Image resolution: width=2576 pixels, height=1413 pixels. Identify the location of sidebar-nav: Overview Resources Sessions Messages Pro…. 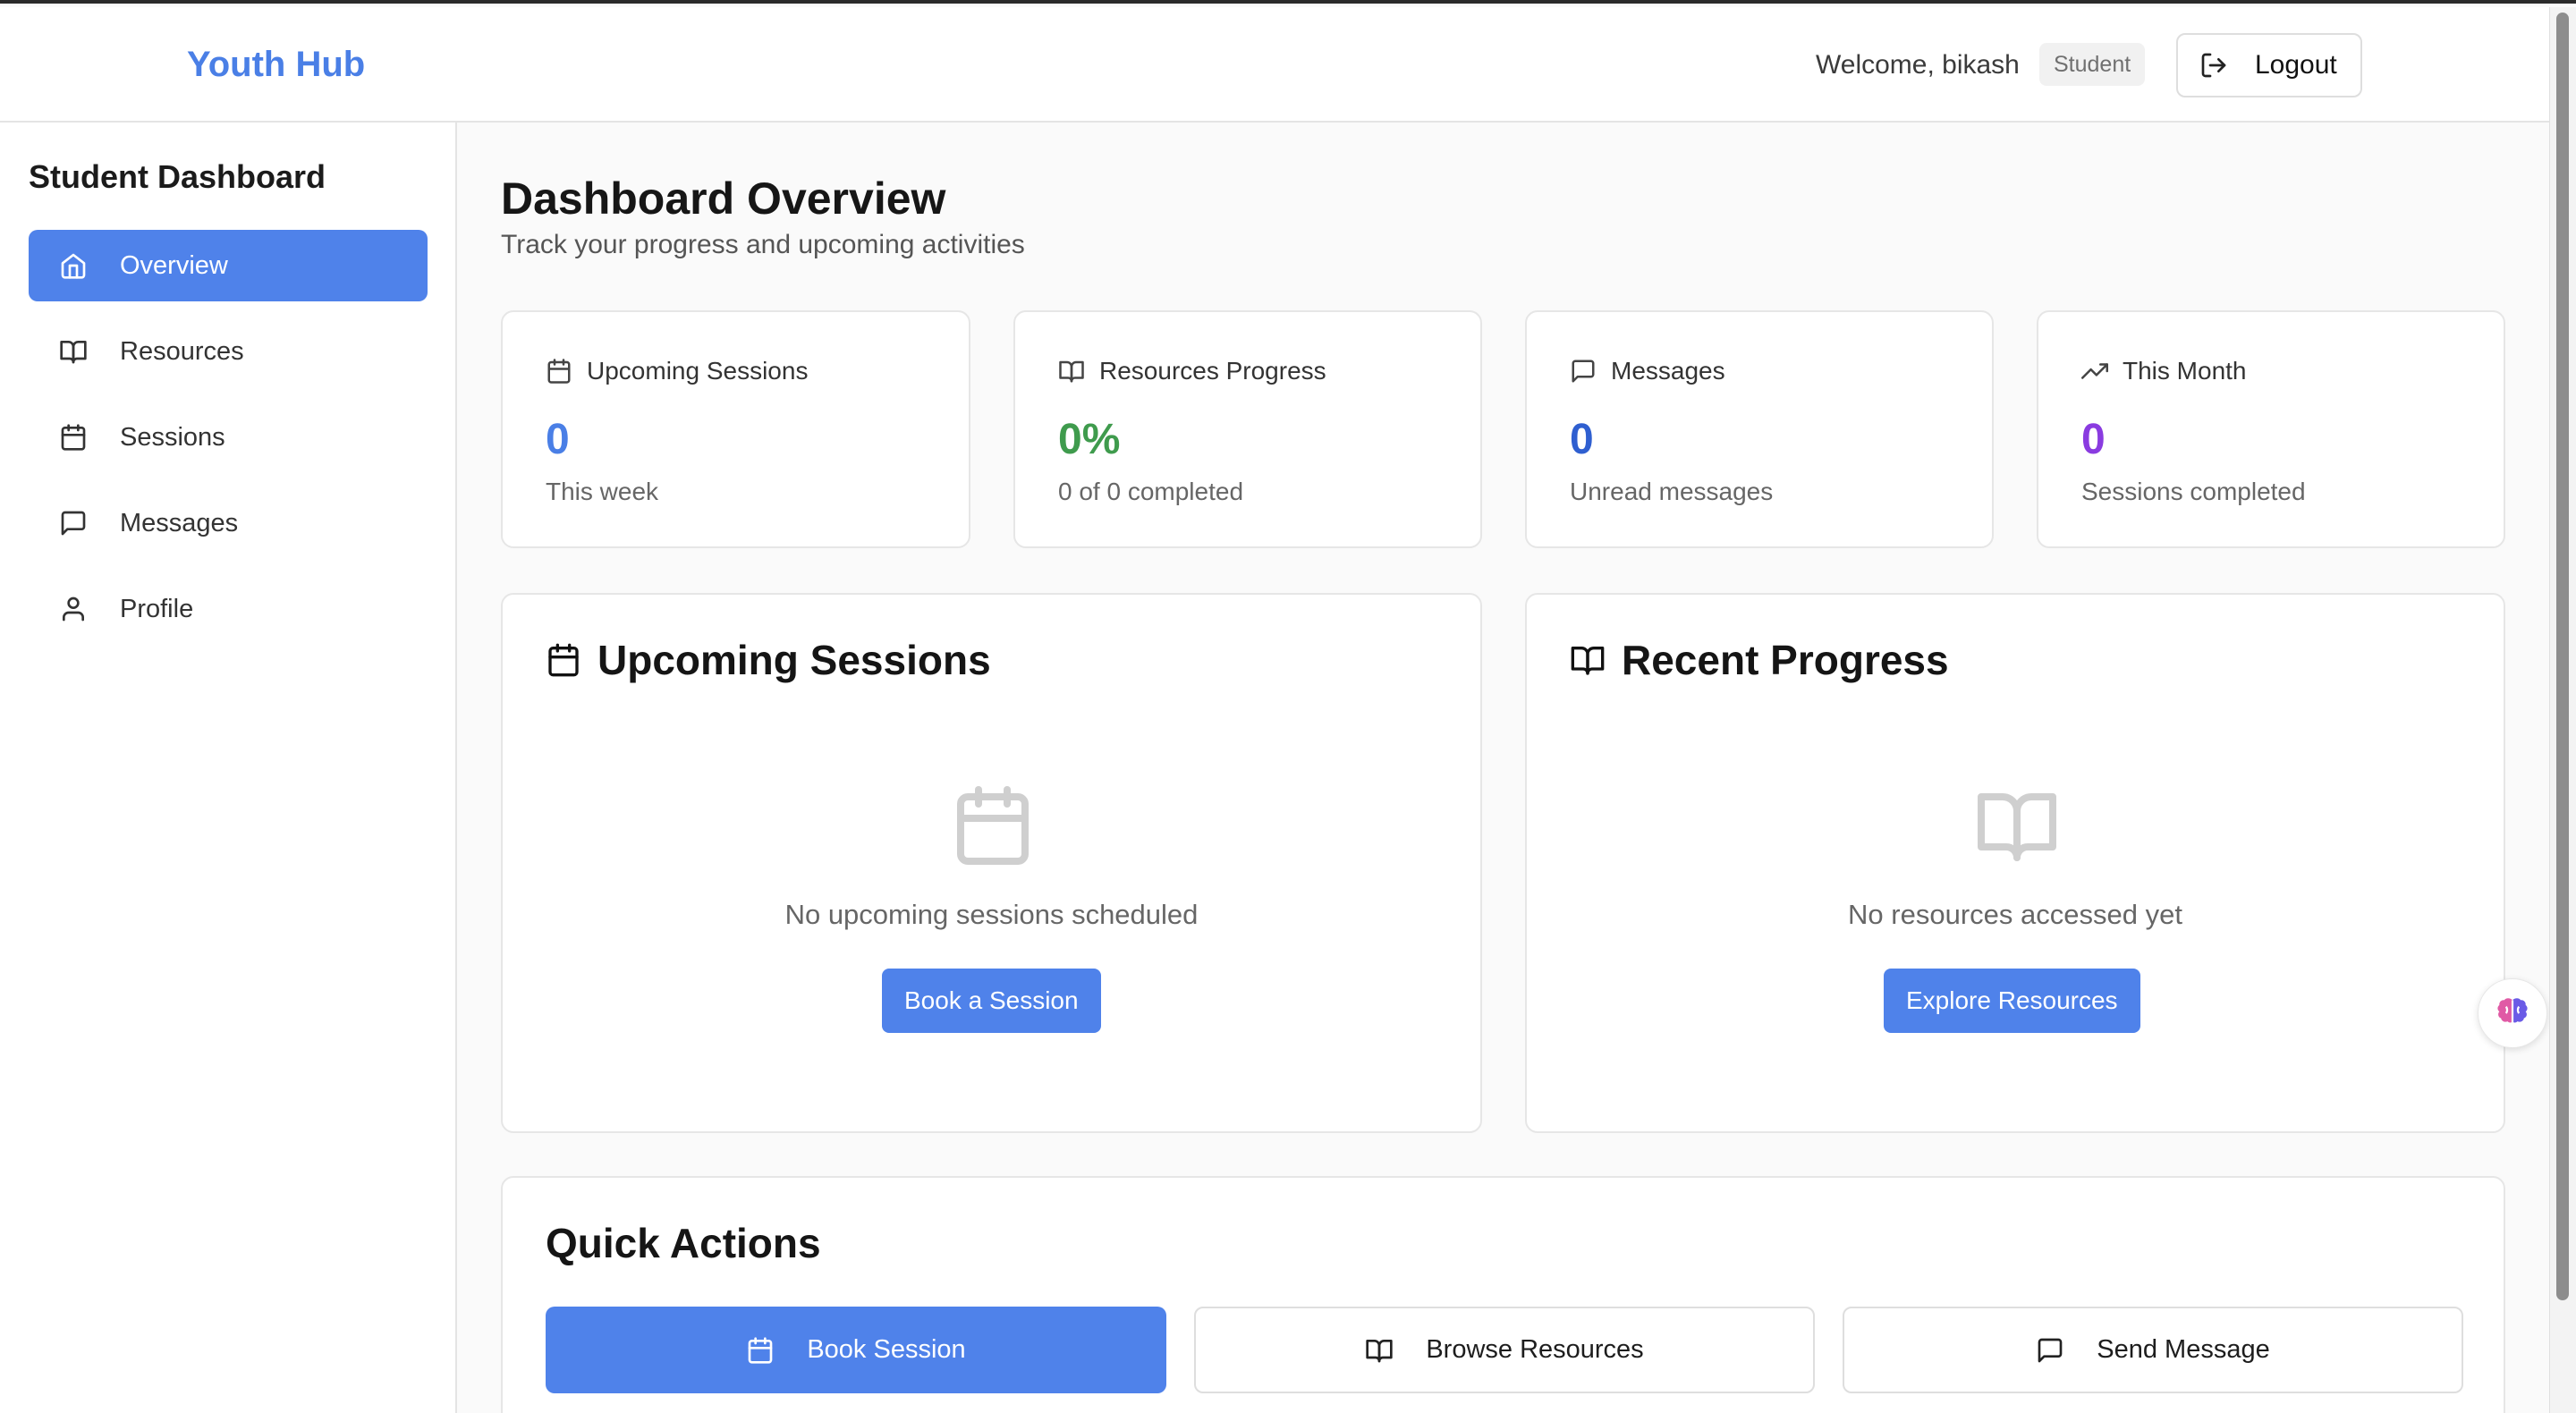
(228, 444).